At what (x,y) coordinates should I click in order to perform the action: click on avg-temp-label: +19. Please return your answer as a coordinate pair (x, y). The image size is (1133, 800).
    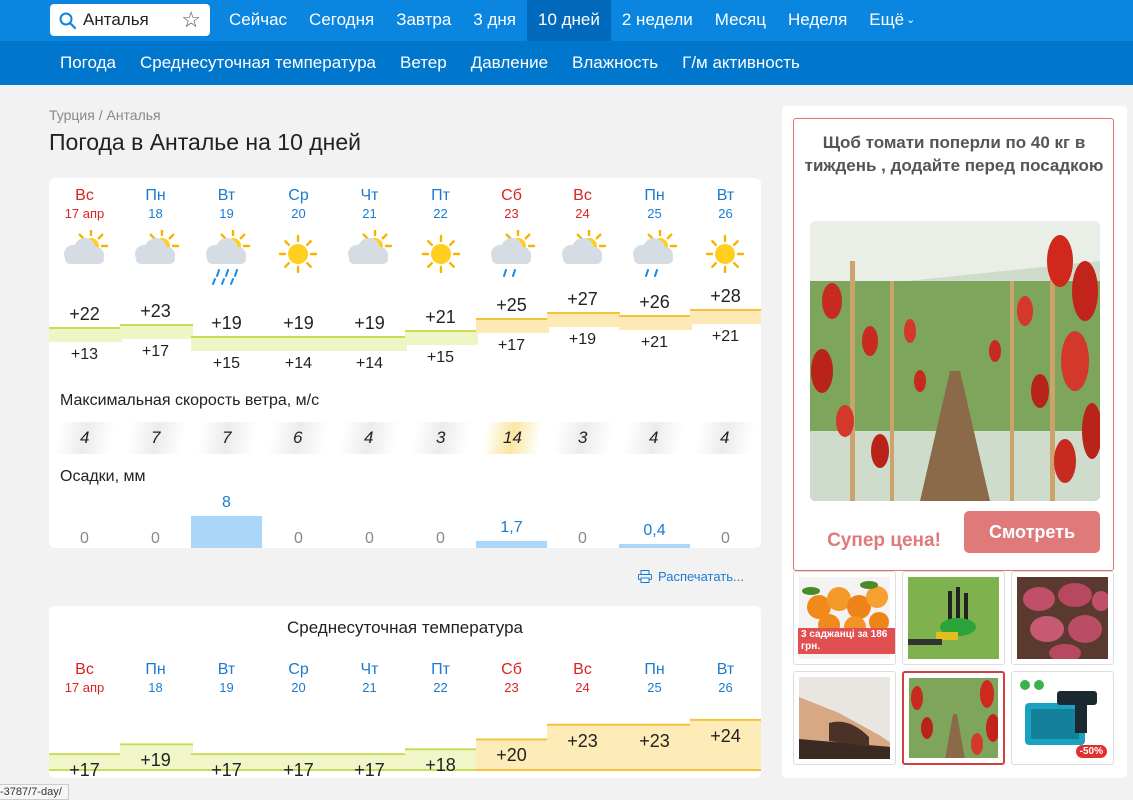
    Looking at the image, I should click on (155, 760).